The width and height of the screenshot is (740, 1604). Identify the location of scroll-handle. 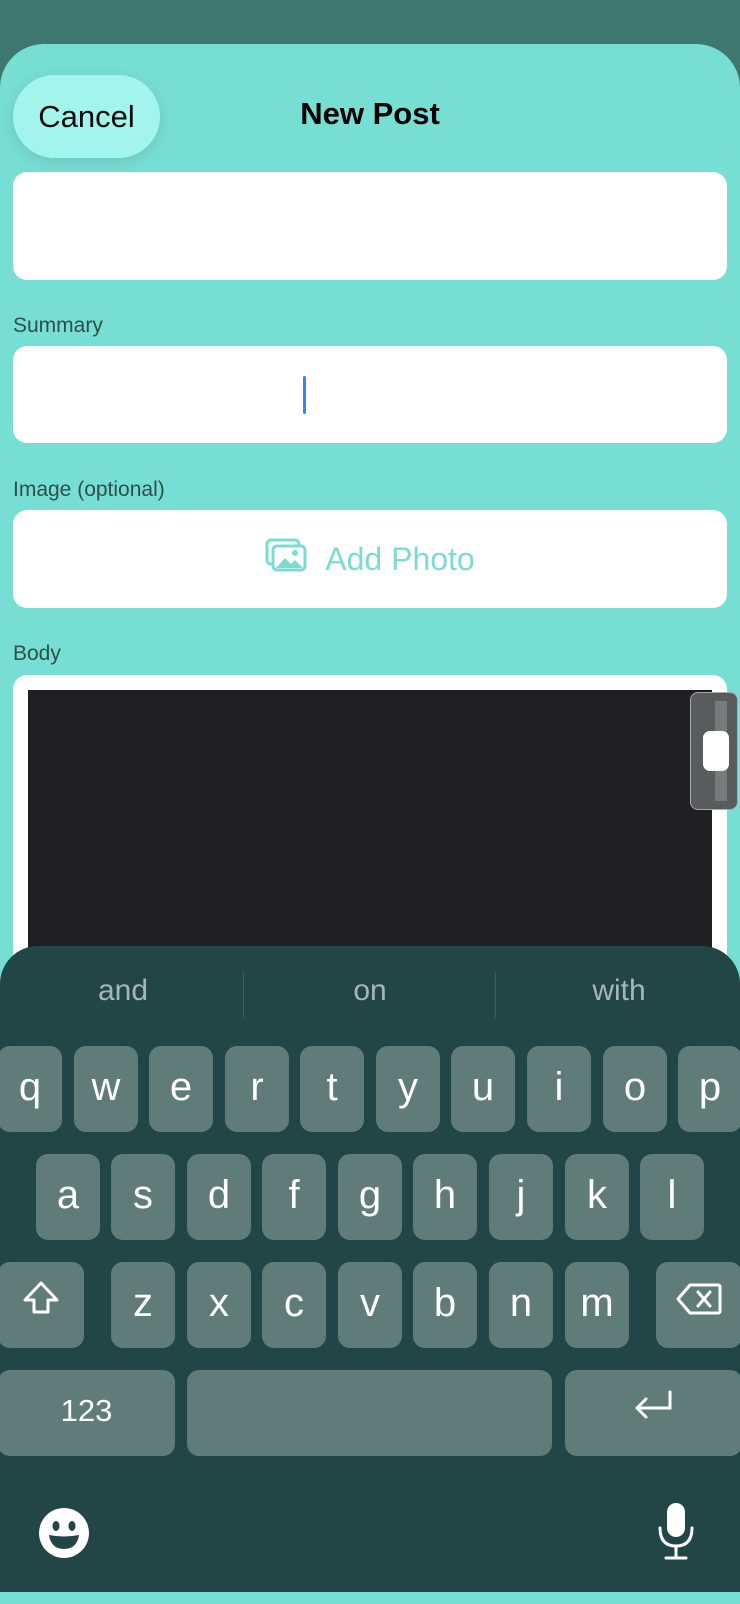
(714, 751).